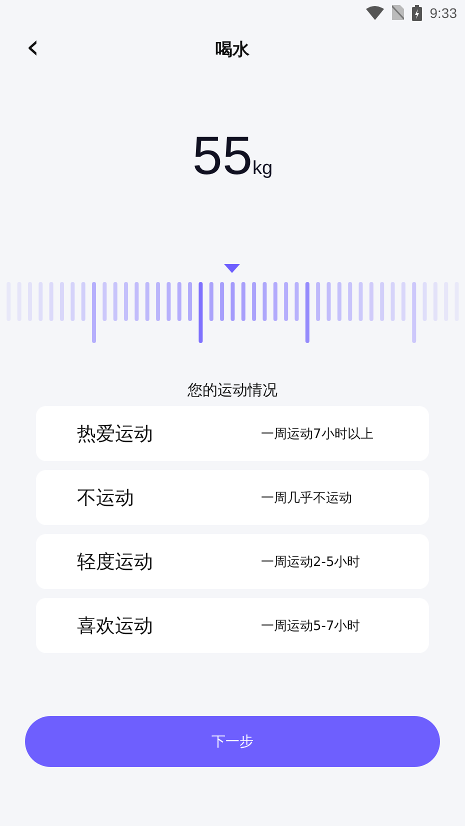 The height and width of the screenshot is (826, 465). I want to click on option-label: 不运动, so click(106, 498).